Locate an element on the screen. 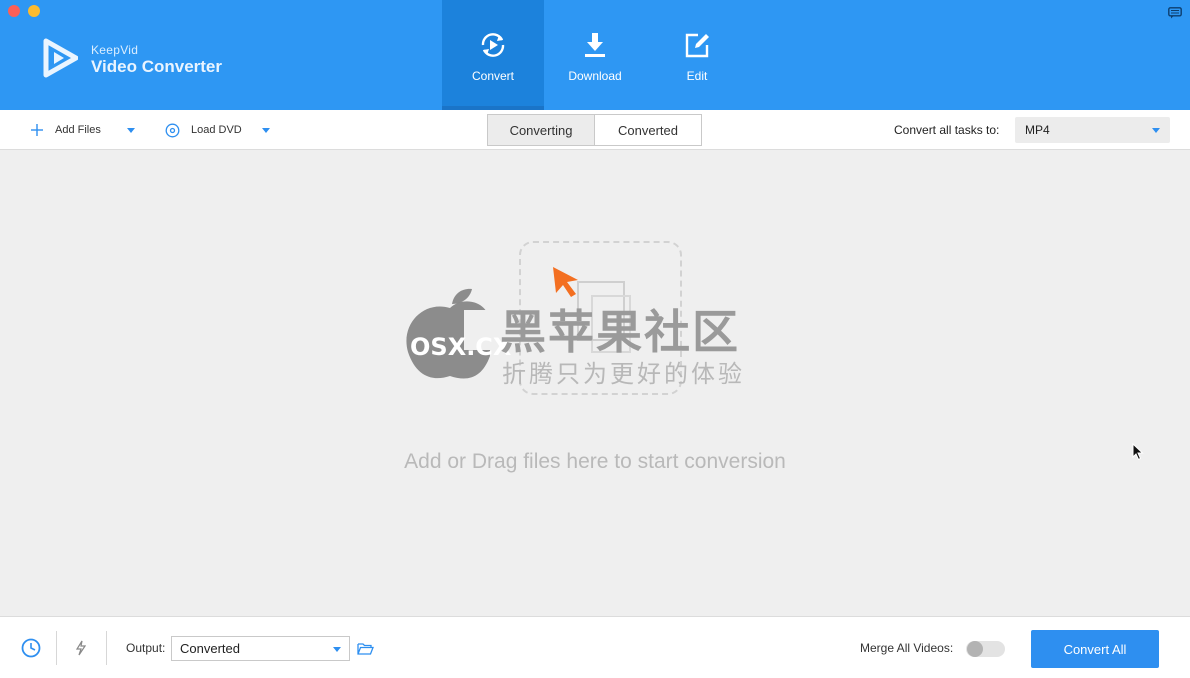 This screenshot has height=678, width=1190. feedback-icon is located at coordinates (1175, 13).